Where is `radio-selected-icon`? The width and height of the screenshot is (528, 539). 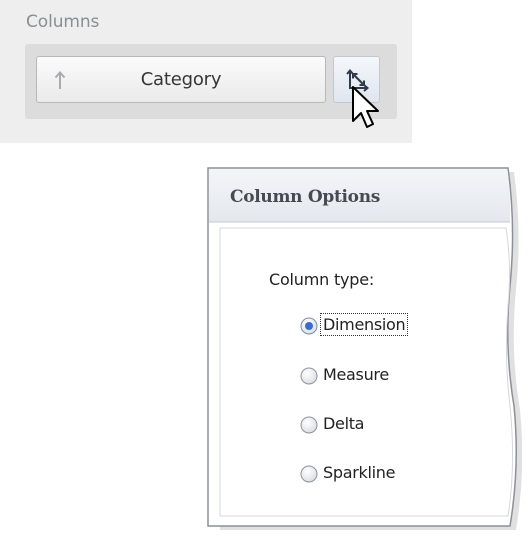
radio-selected-icon is located at coordinates (309, 326).